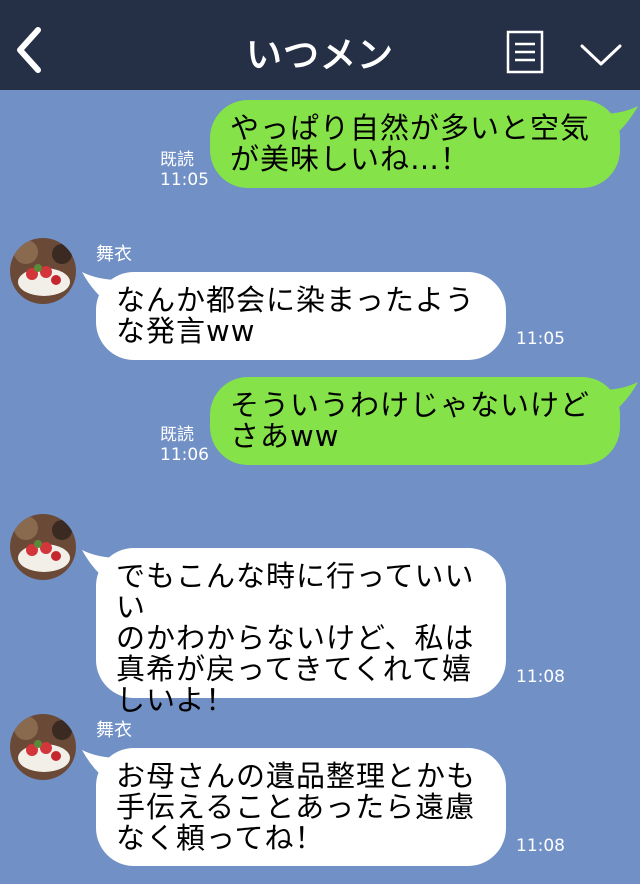 This screenshot has width=640, height=884. I want to click on chat-title: いつメン, so click(319, 55).